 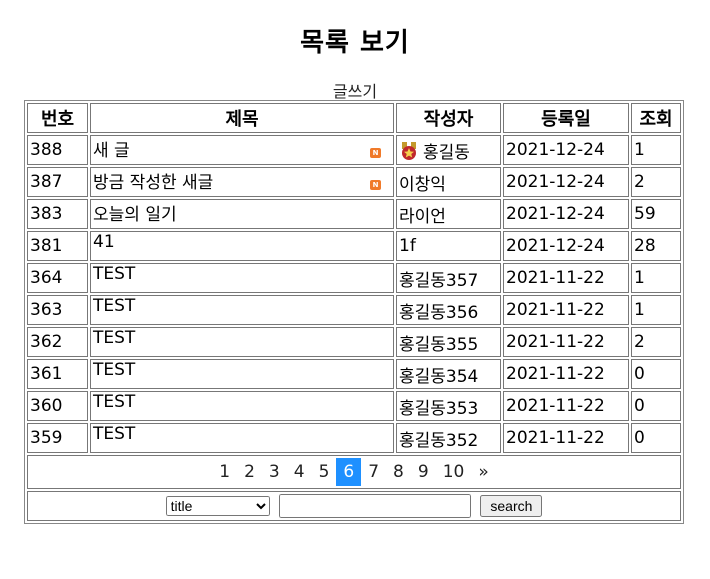 I want to click on cell-title-text: 새 글, so click(x=111, y=151).